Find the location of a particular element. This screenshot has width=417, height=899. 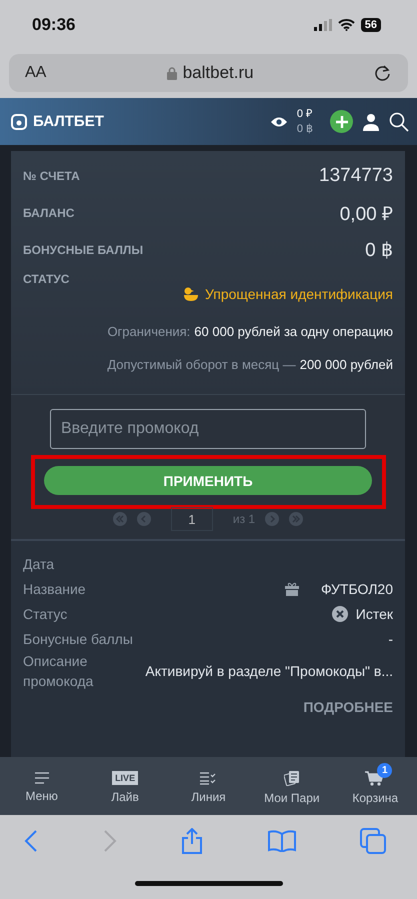

logo-icon is located at coordinates (19, 121).